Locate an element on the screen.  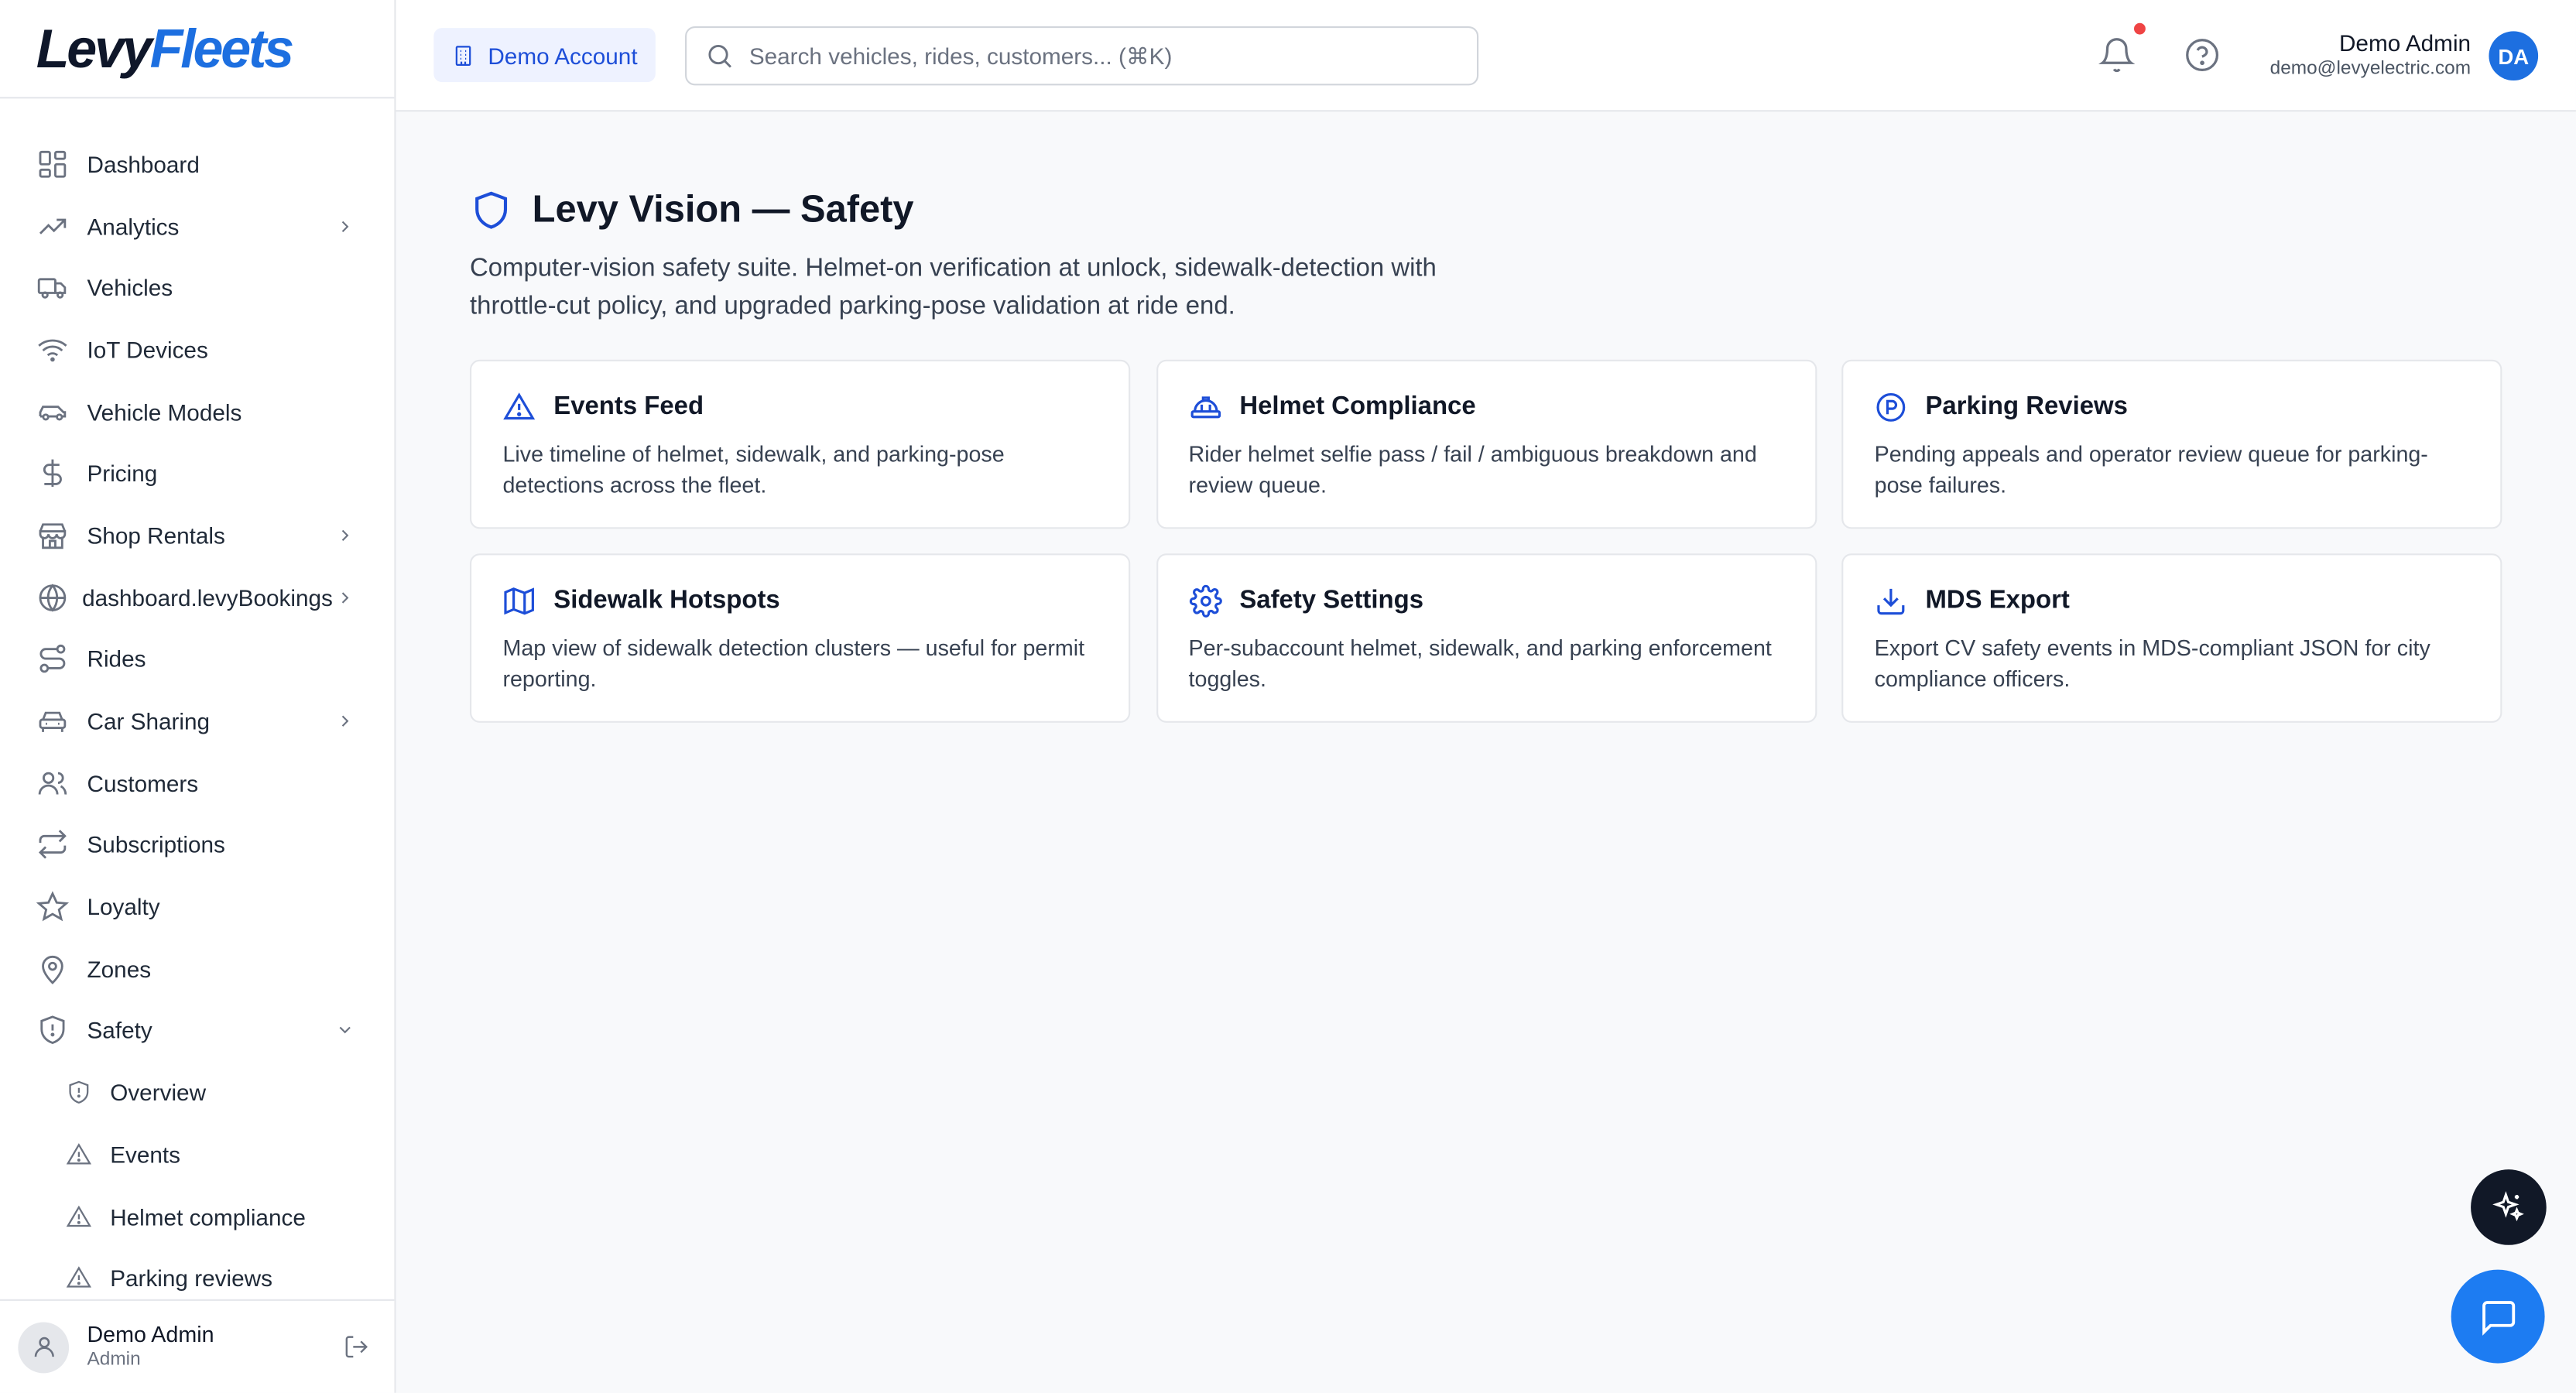
sidebar-item-label: Zones is located at coordinates (119, 969).